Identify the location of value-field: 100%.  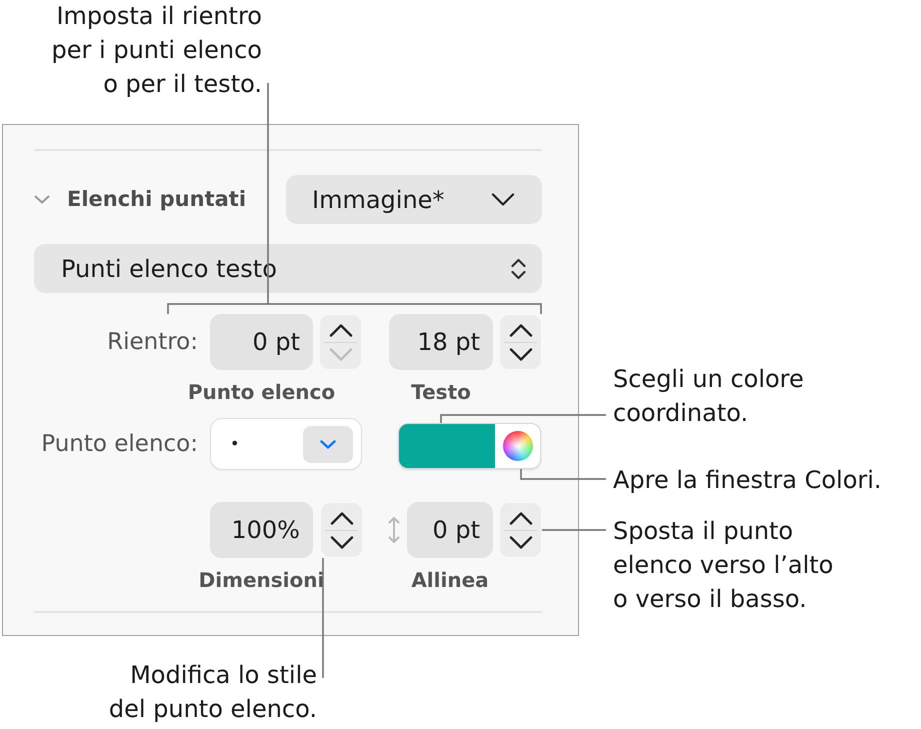
(261, 530).